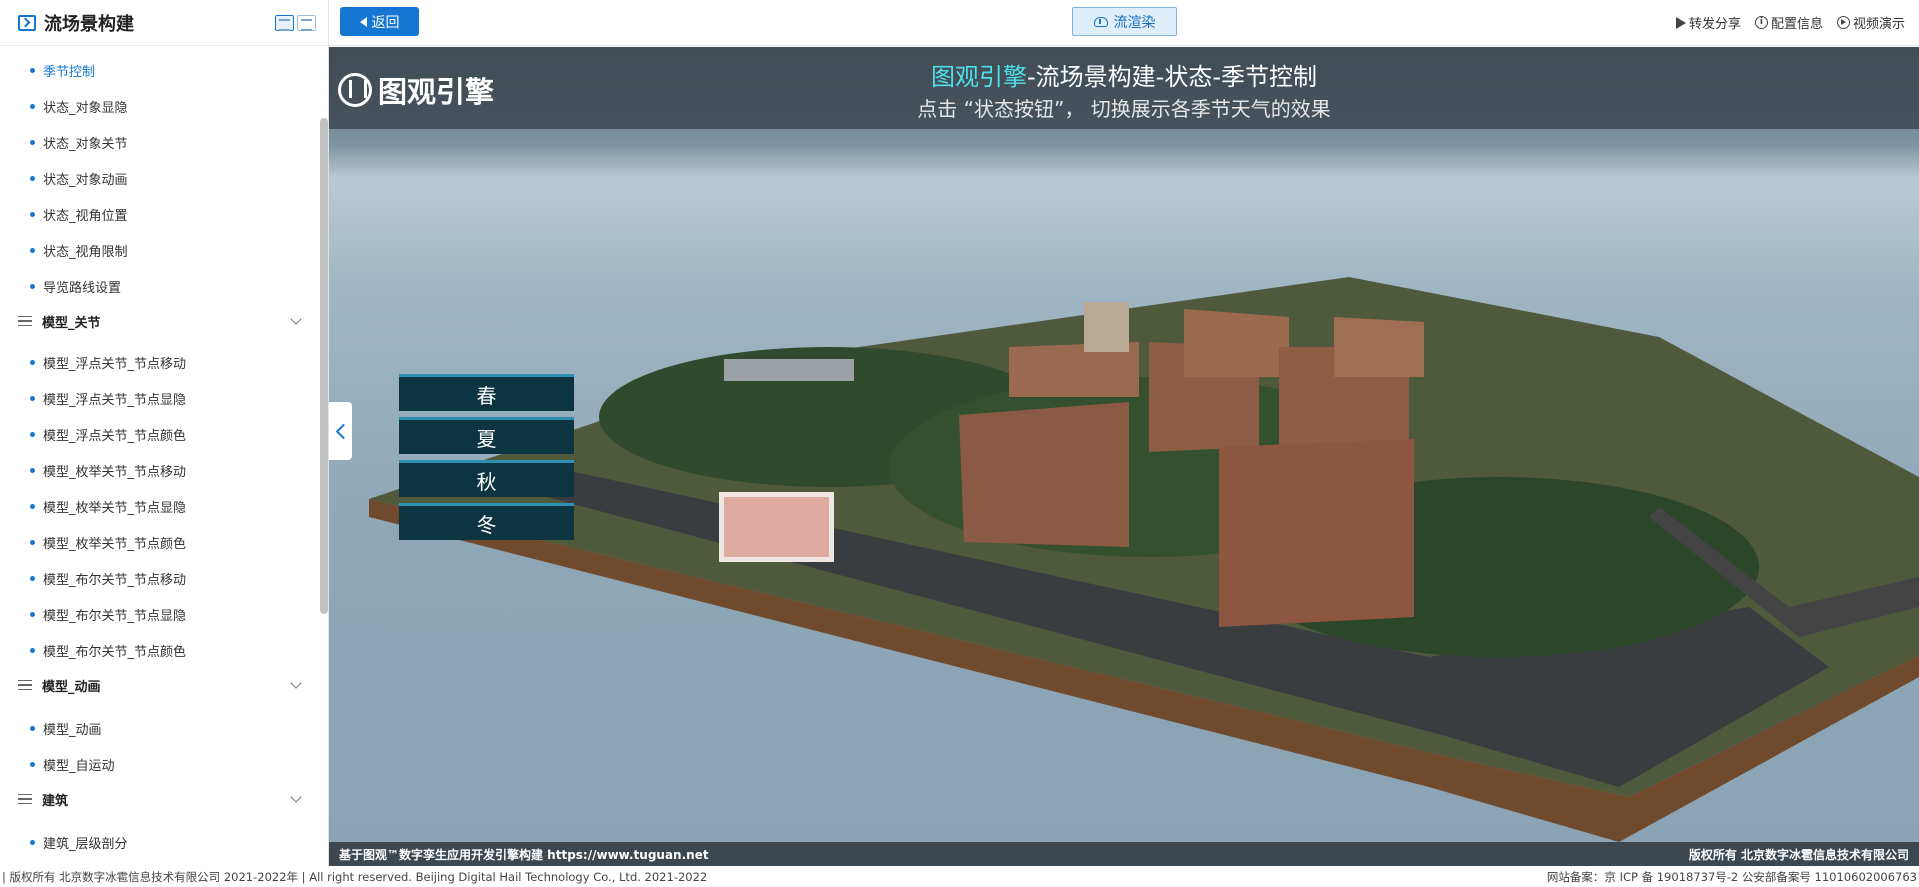  I want to click on sidebar-item-label: 状态_对象动画, so click(85, 180).